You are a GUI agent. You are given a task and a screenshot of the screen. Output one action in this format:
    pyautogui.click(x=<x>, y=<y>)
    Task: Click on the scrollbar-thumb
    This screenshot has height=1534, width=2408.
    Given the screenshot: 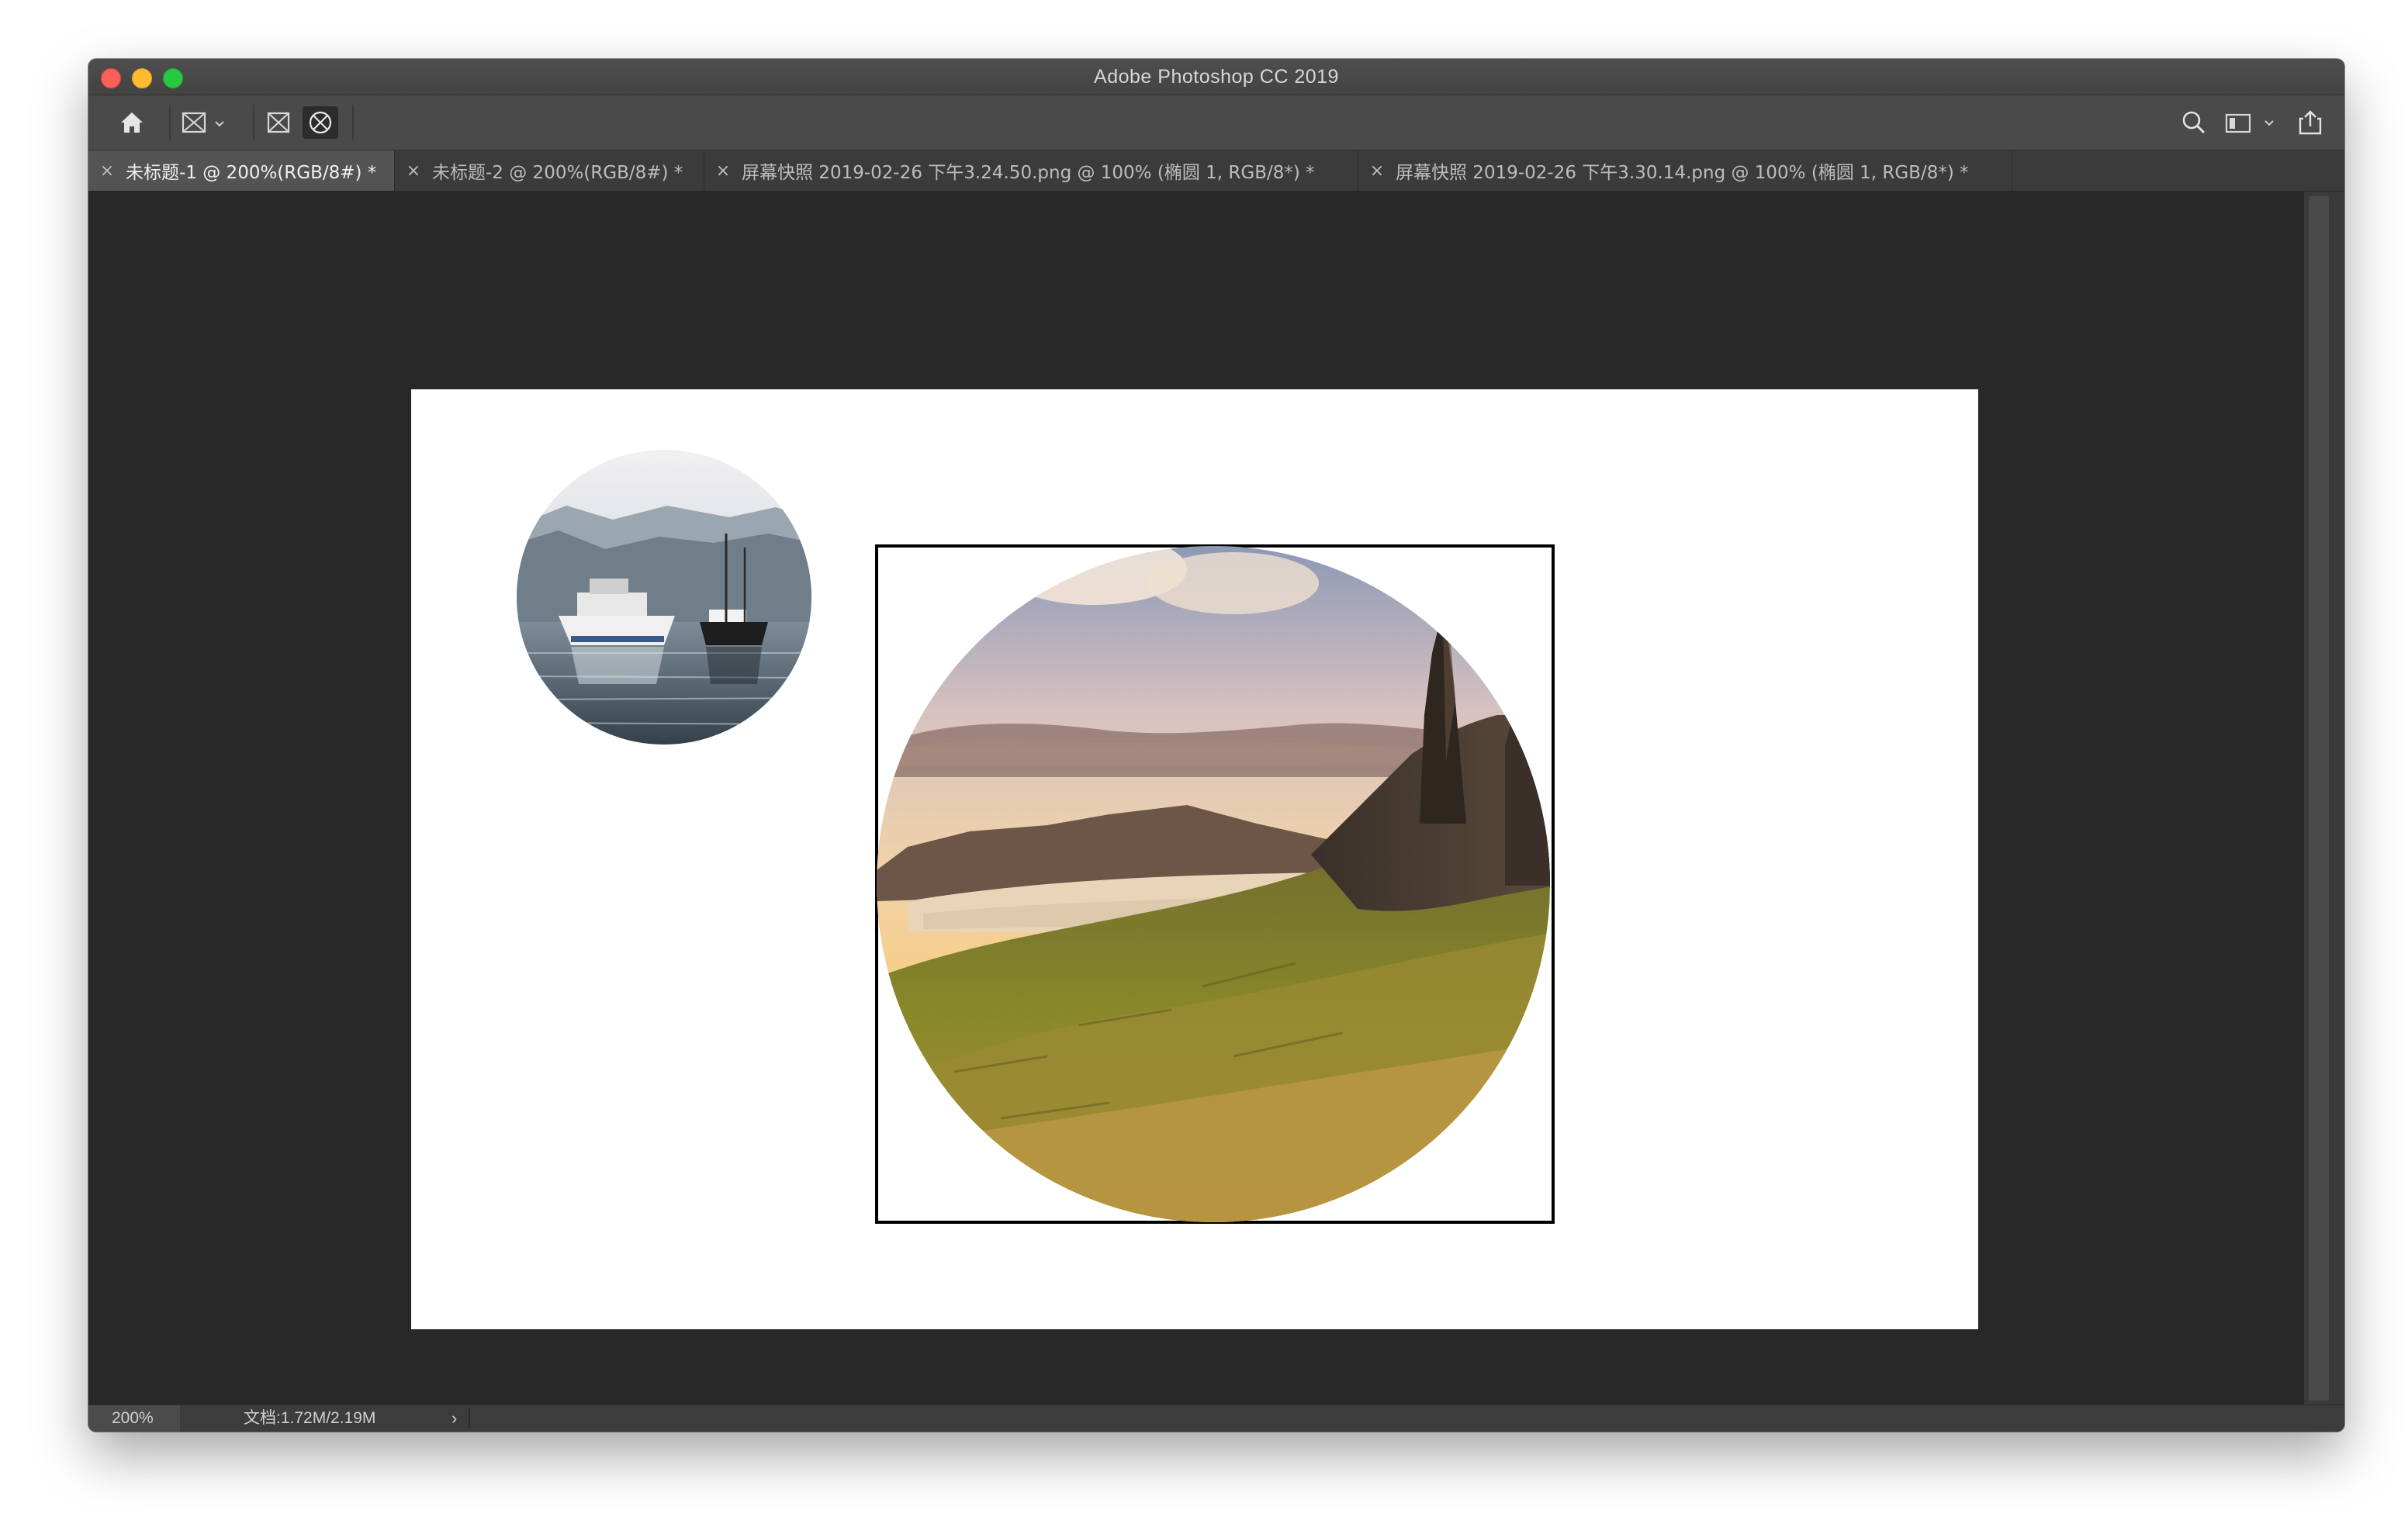 What is the action you would take?
    pyautogui.click(x=2319, y=798)
    